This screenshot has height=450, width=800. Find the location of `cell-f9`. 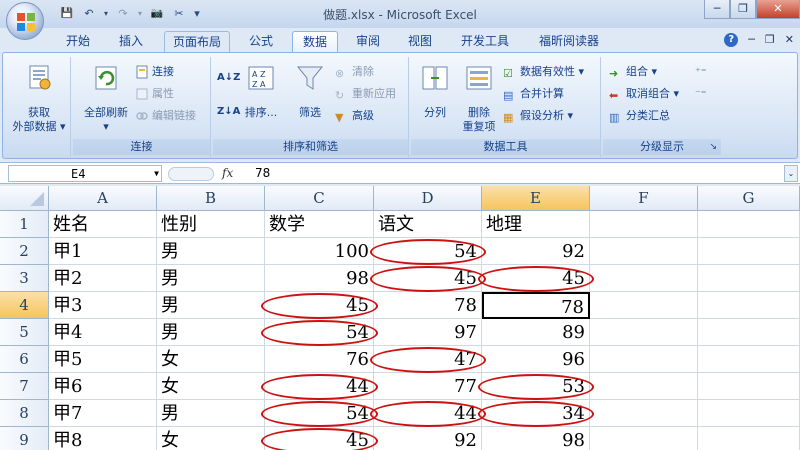

cell-f9 is located at coordinates (644, 438).